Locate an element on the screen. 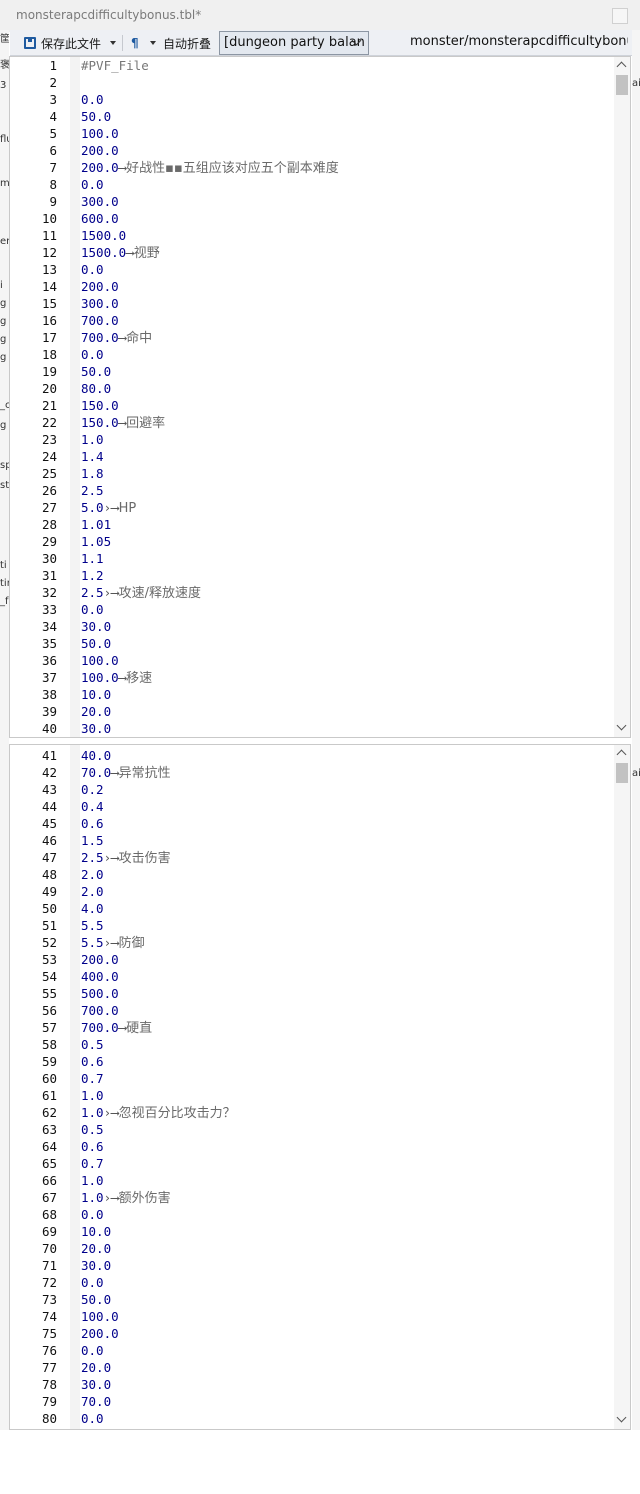 This screenshot has width=640, height=1494. code-line: 35 50.0 is located at coordinates (312, 643).